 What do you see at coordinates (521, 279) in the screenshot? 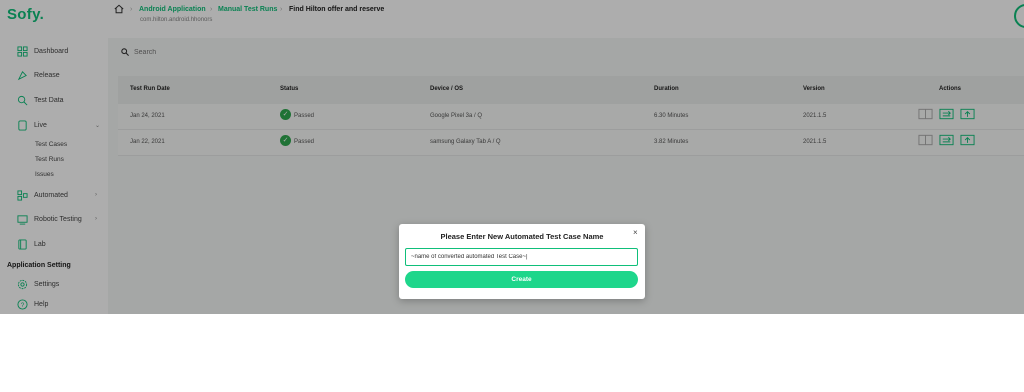
I see `create-button: Create` at bounding box center [521, 279].